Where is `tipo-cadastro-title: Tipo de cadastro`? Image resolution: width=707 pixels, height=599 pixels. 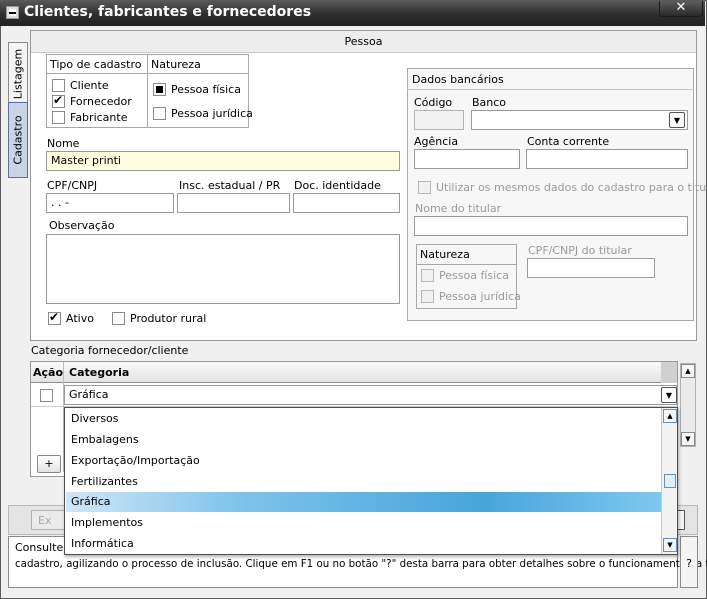
tipo-cadastro-title: Tipo de cadastro is located at coordinates (96, 64).